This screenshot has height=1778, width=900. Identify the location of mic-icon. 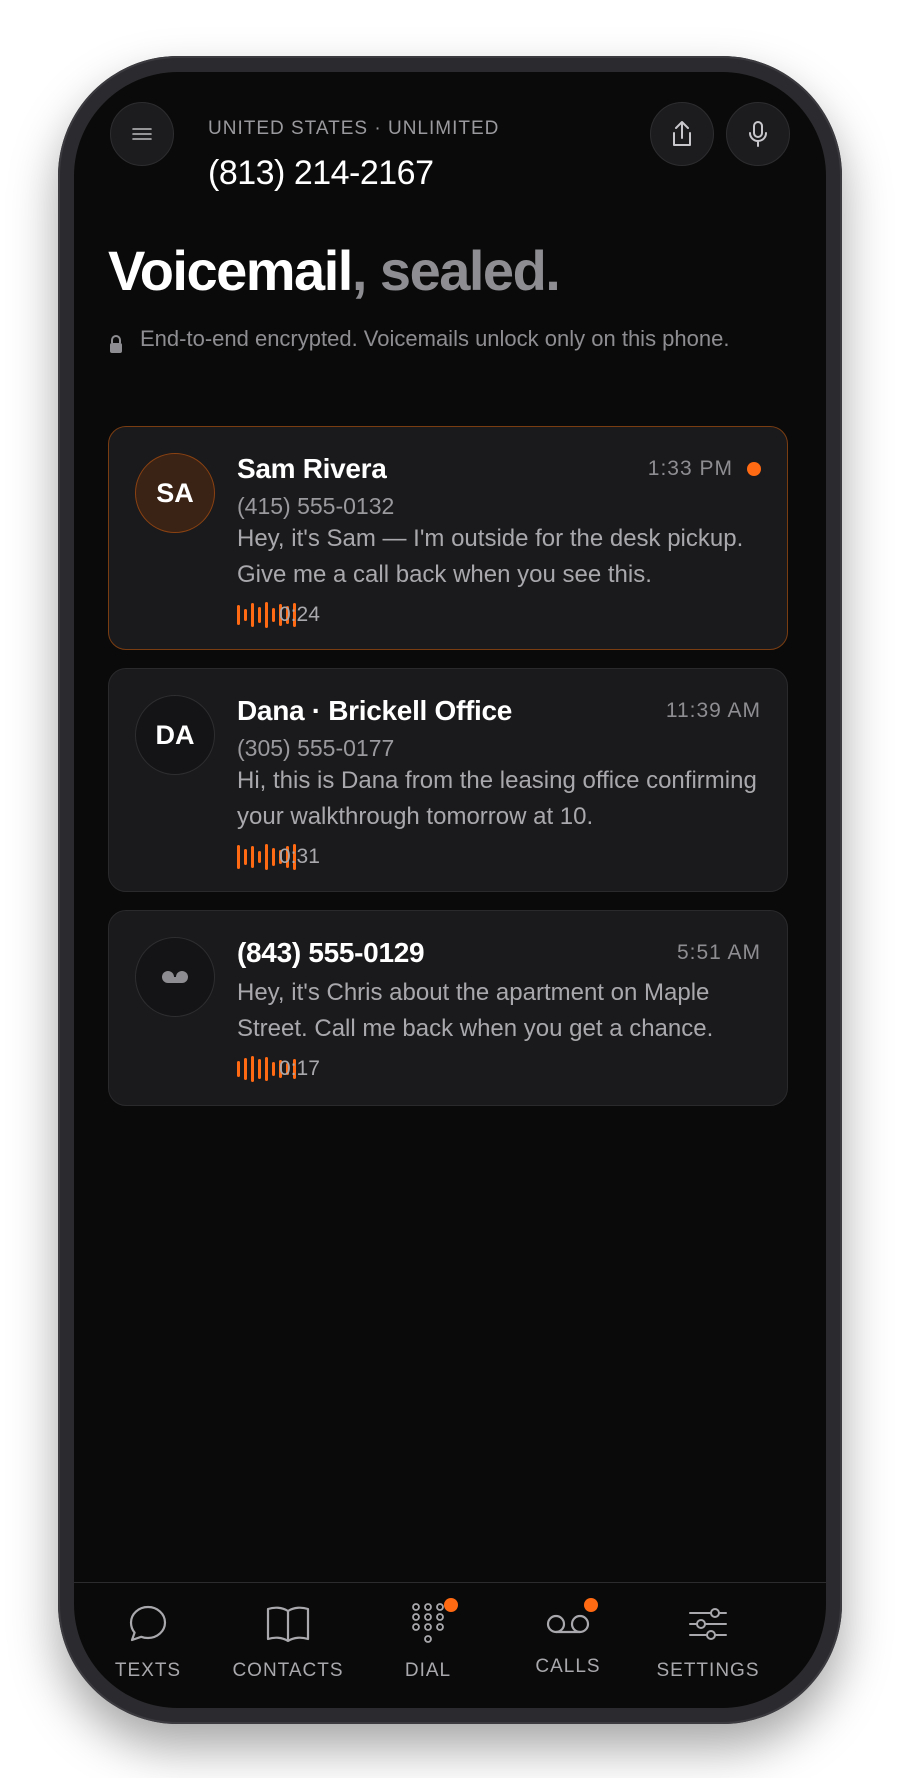
(758, 134).